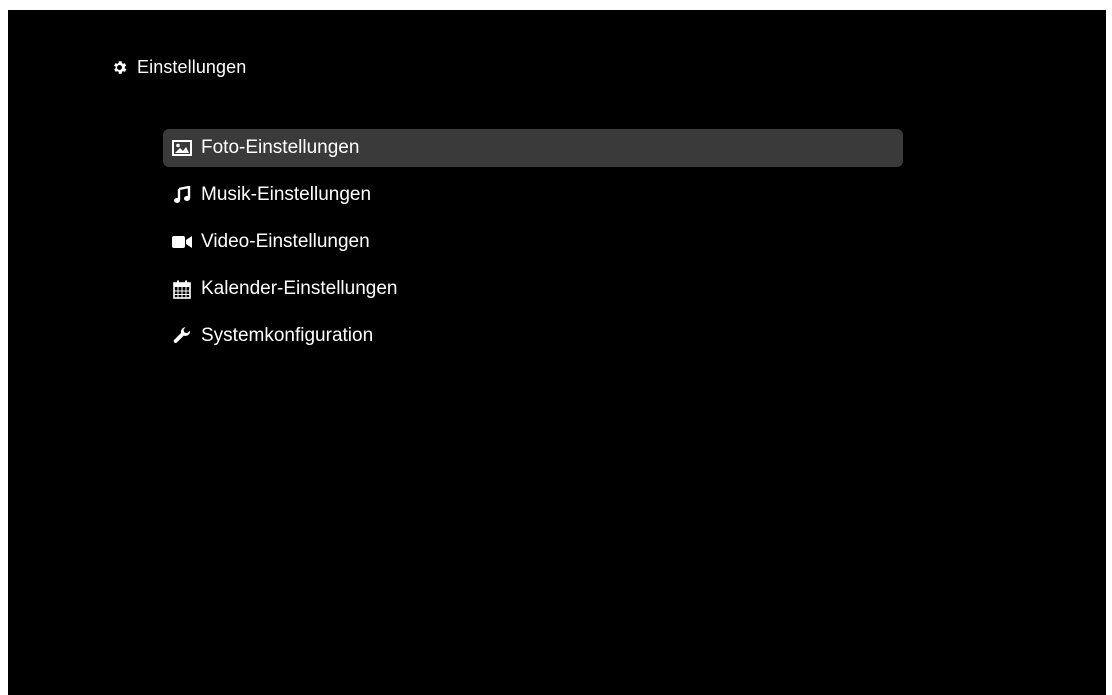 The width and height of the screenshot is (1112, 695). What do you see at coordinates (533, 195) in the screenshot?
I see `menu-item-music-settings: Musik-Einstellungen` at bounding box center [533, 195].